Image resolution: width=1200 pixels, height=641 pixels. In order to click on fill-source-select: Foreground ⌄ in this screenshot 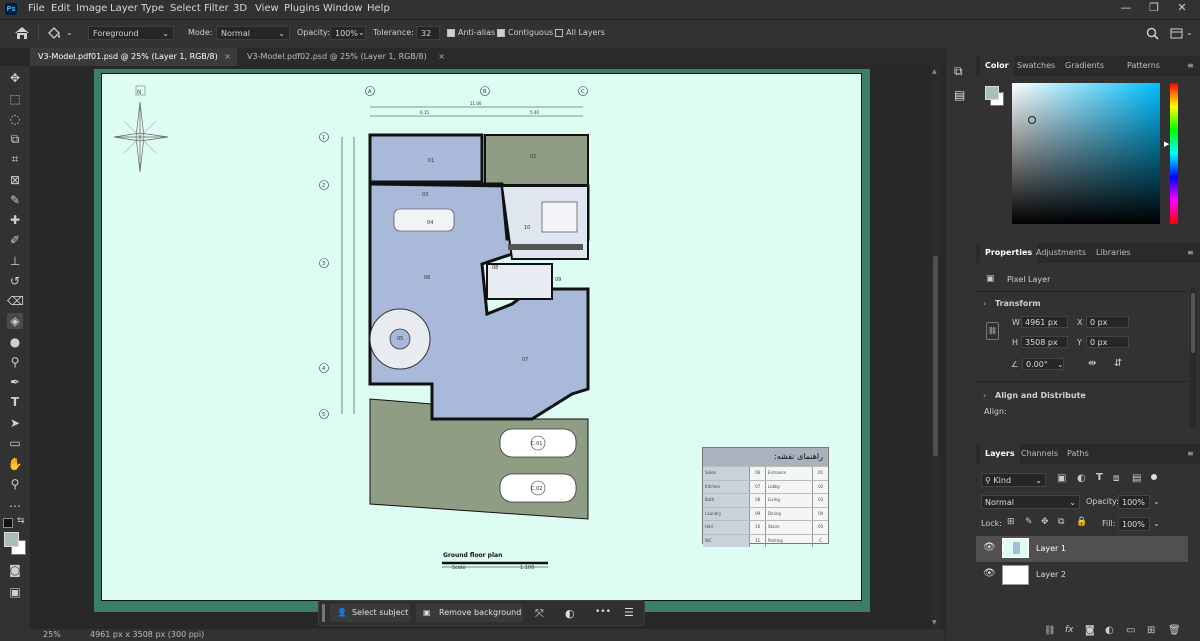, I will do `click(131, 33)`.